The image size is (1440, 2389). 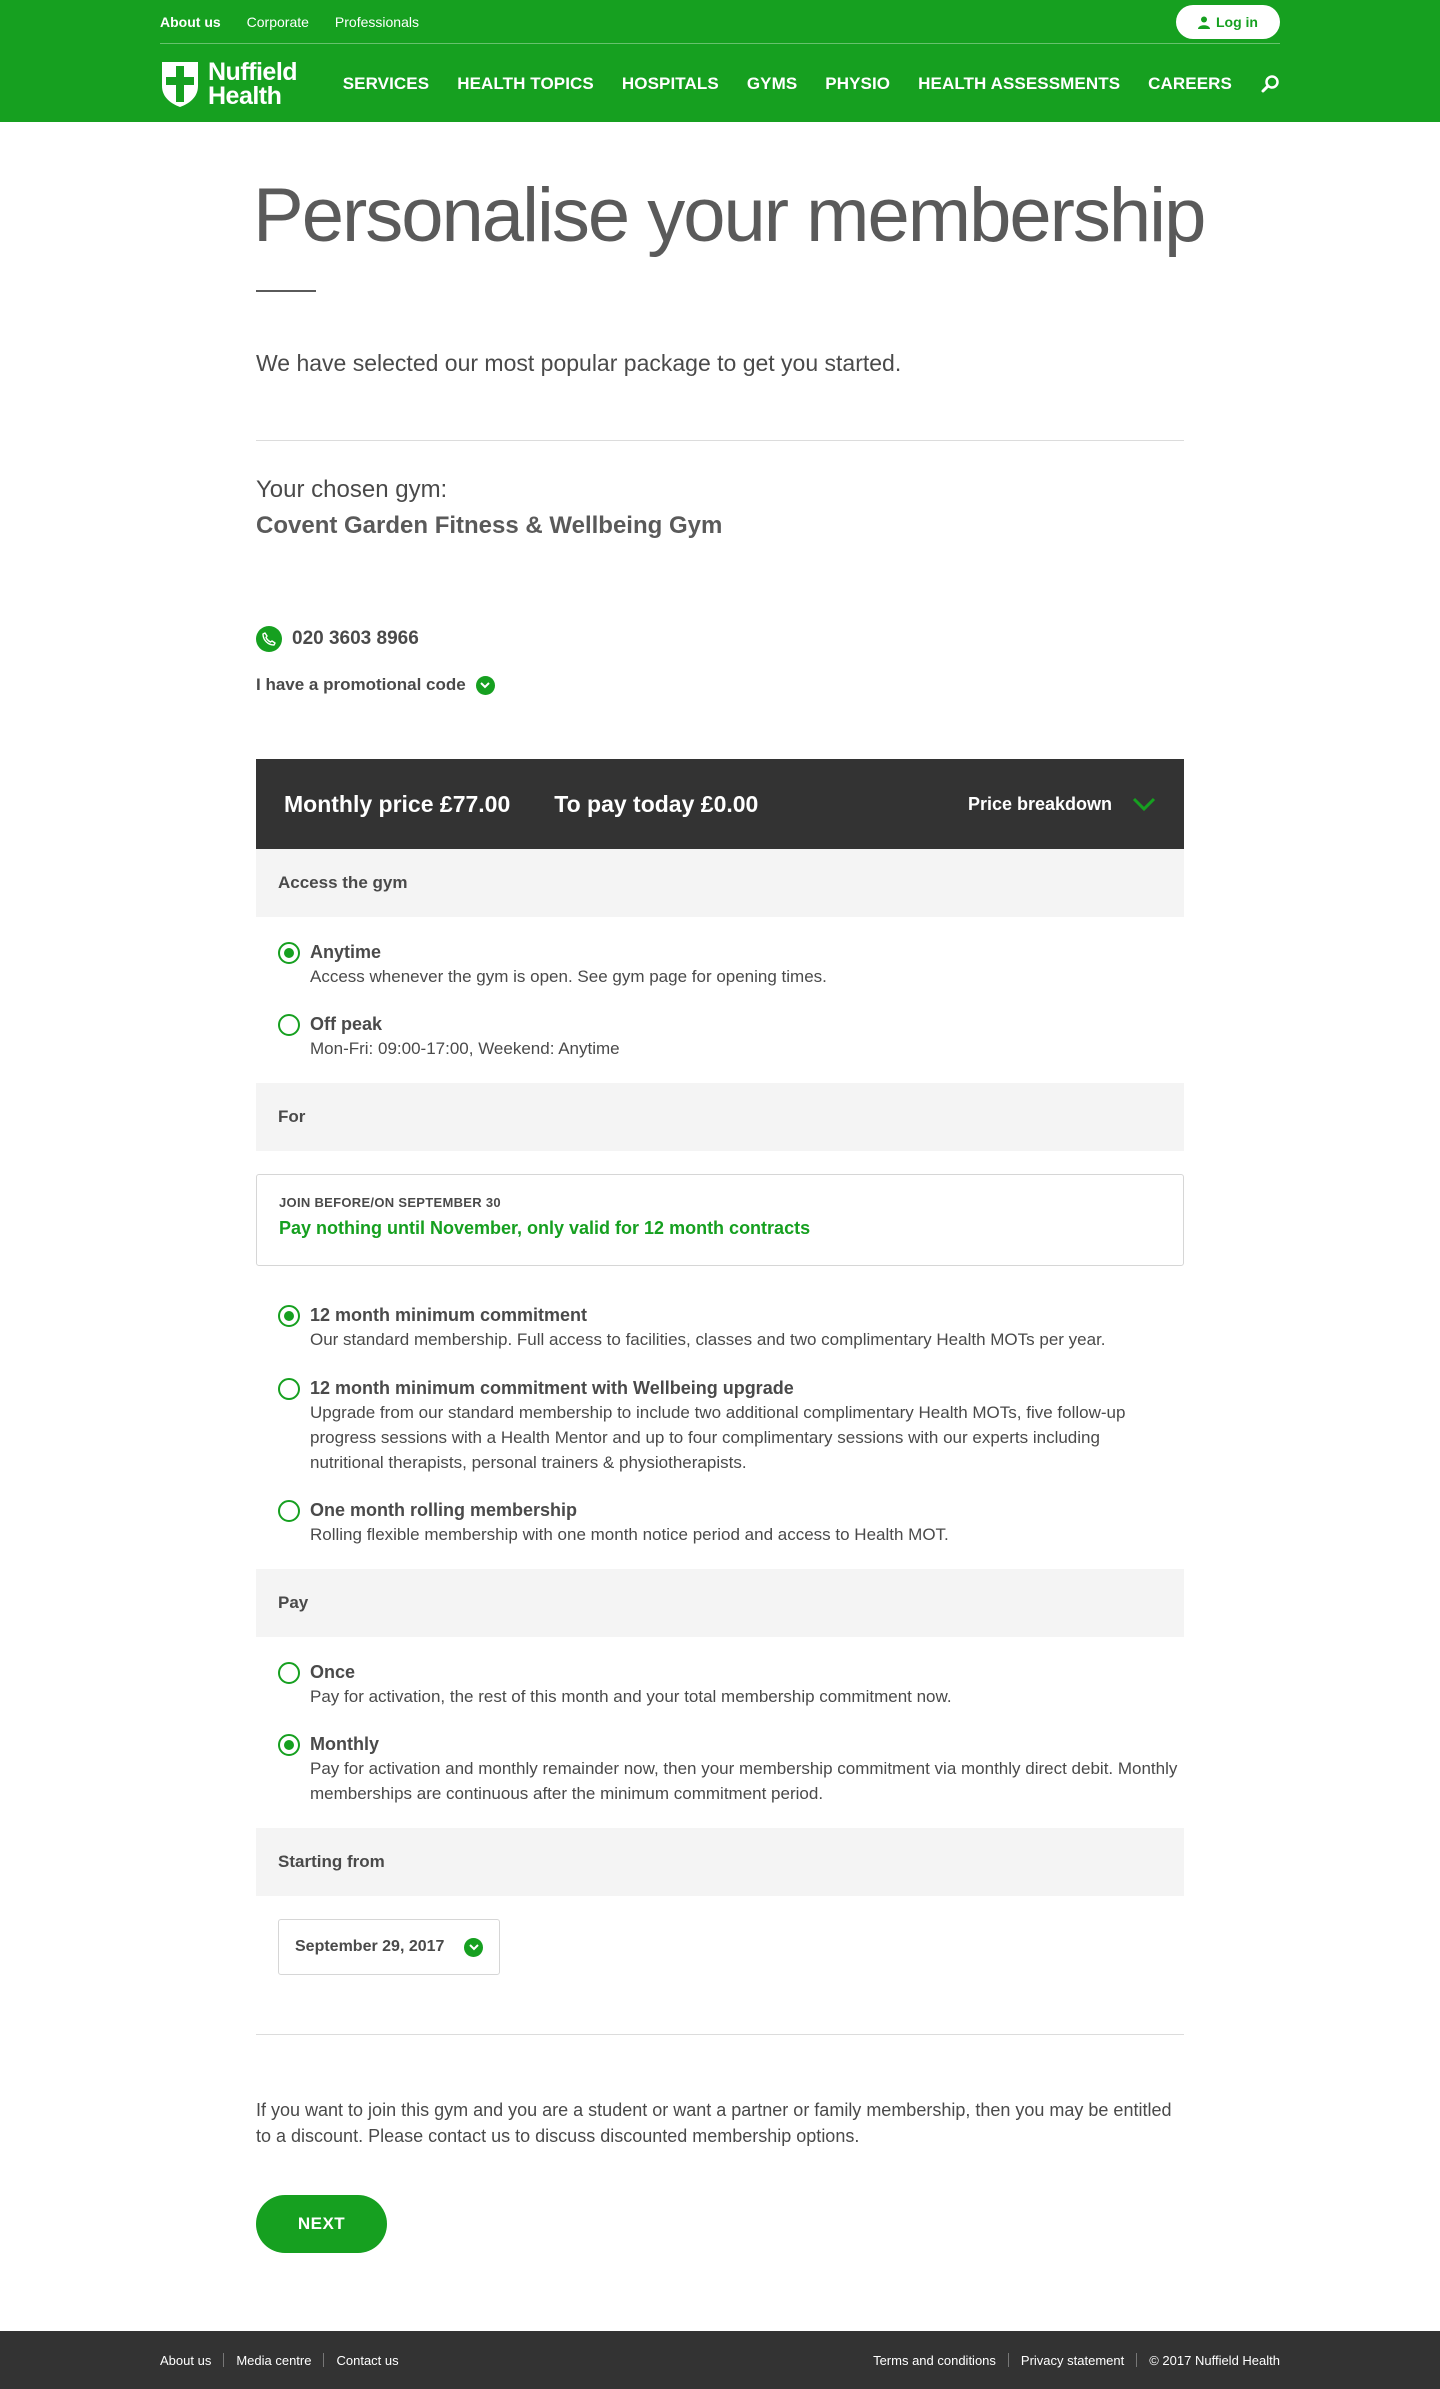 I want to click on footer-link-privacy: Privacy statement, so click(x=1072, y=2360).